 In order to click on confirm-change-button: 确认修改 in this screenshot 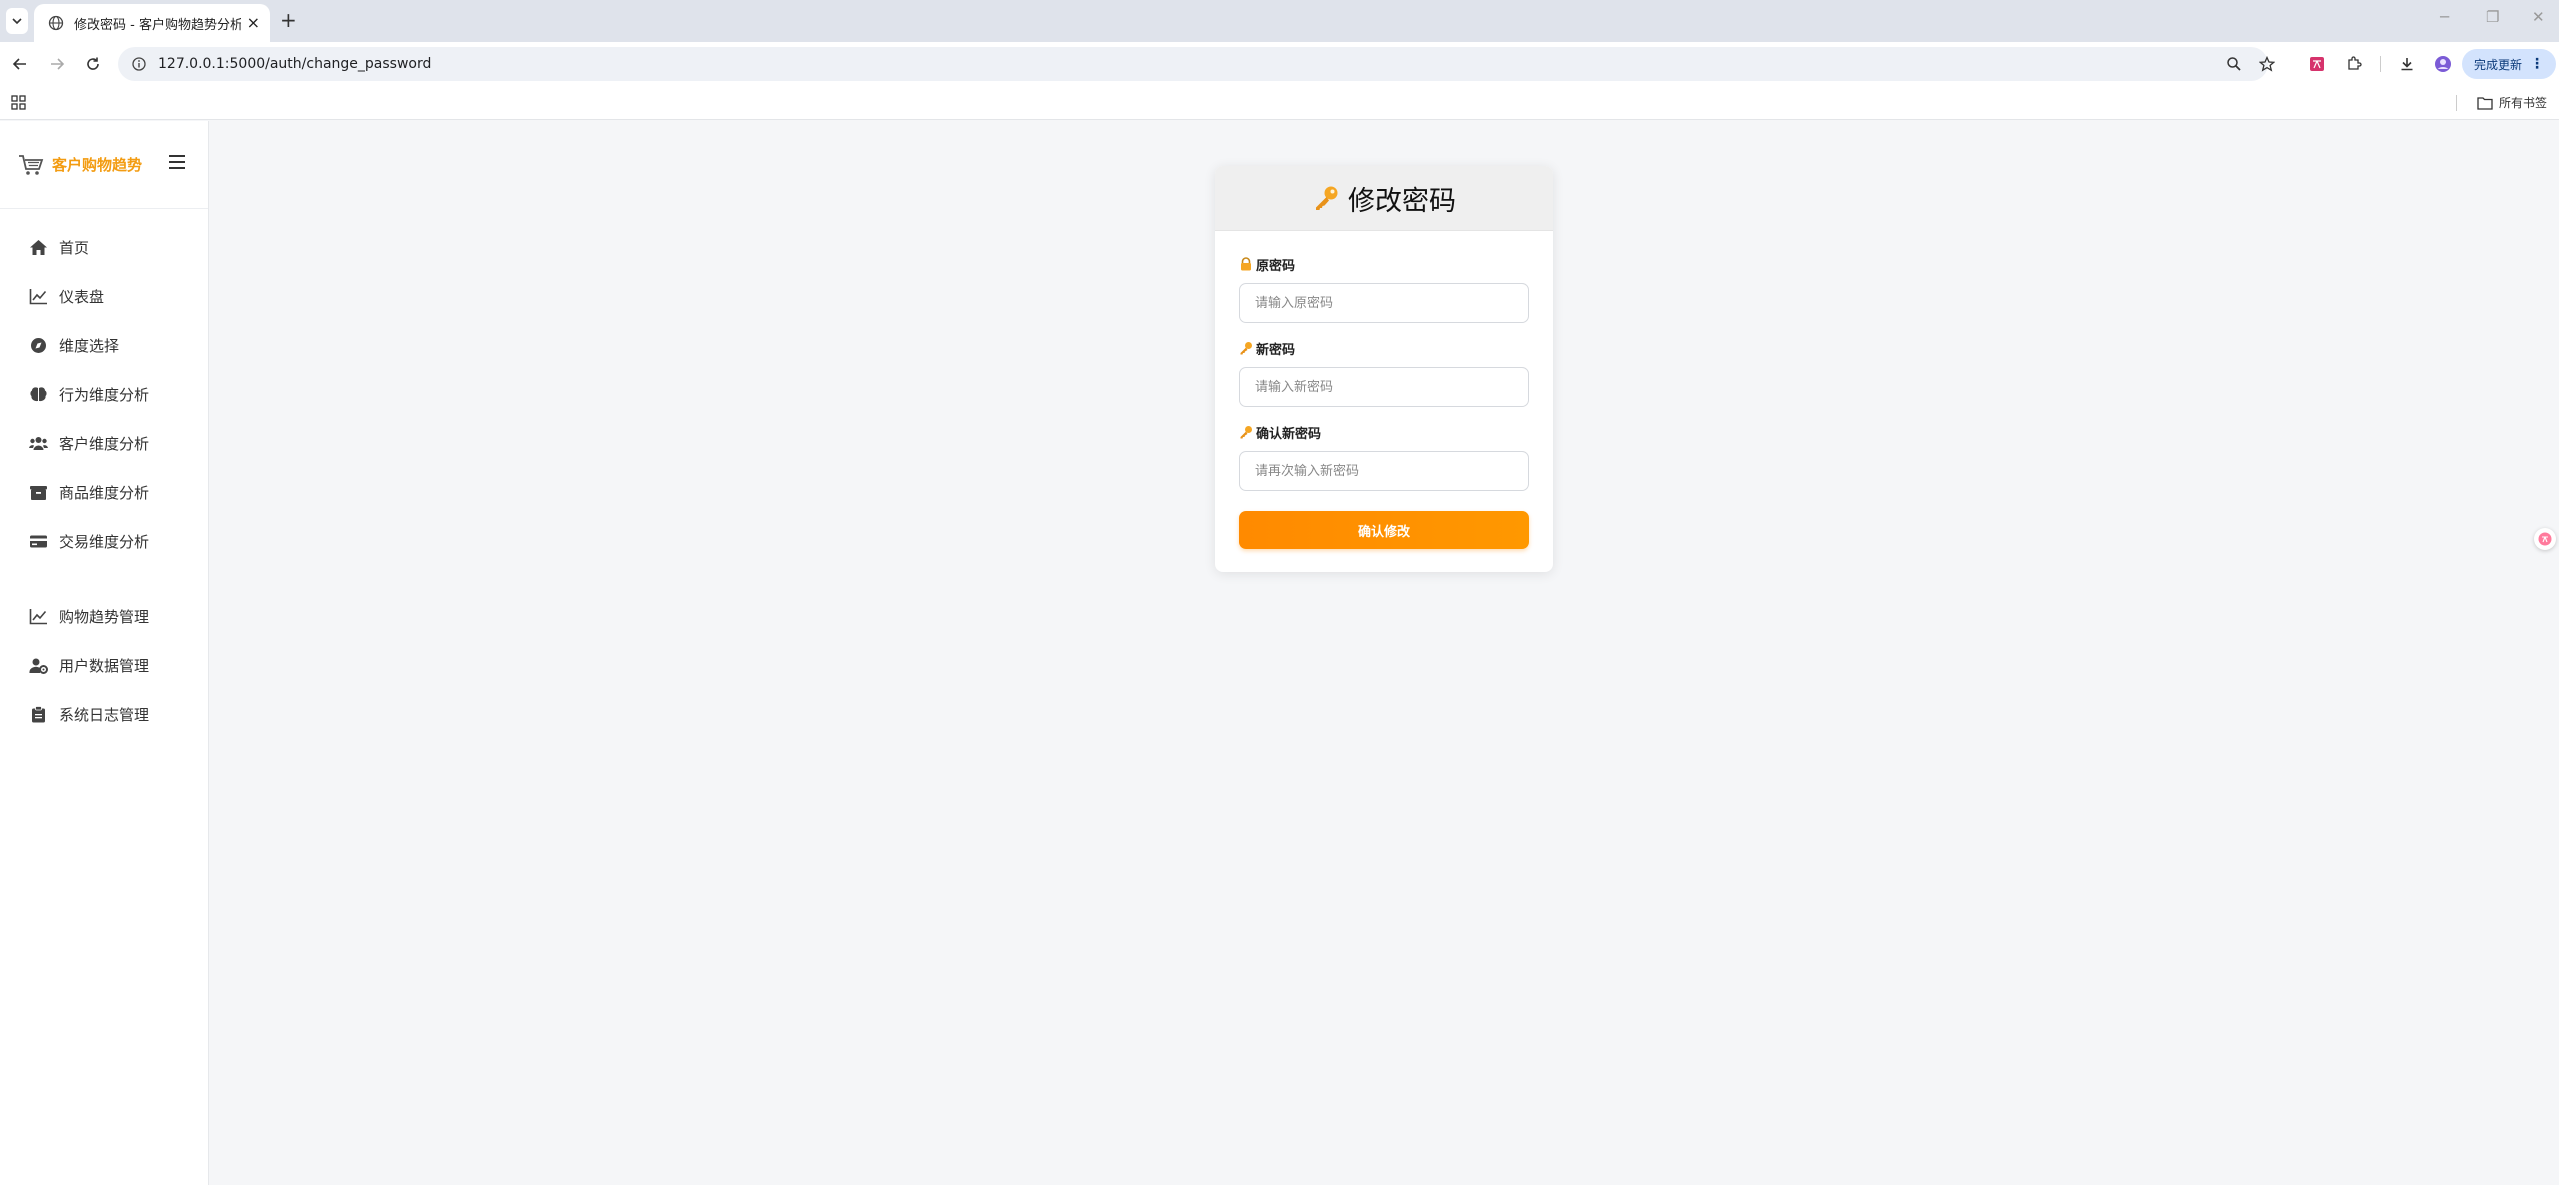, I will do `click(1384, 530)`.